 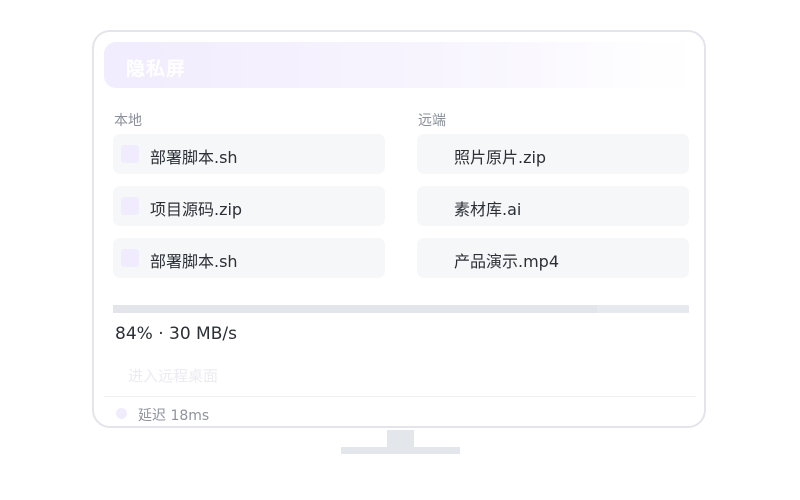 What do you see at coordinates (500, 157) in the screenshot?
I see `file-name: 照片原片.zip` at bounding box center [500, 157].